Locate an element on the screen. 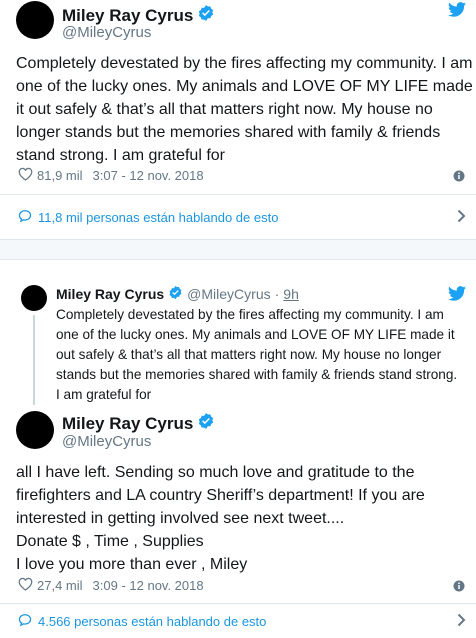 The image size is (476, 638). author-row: Miley Ray Cyrus is located at coordinates (138, 423).